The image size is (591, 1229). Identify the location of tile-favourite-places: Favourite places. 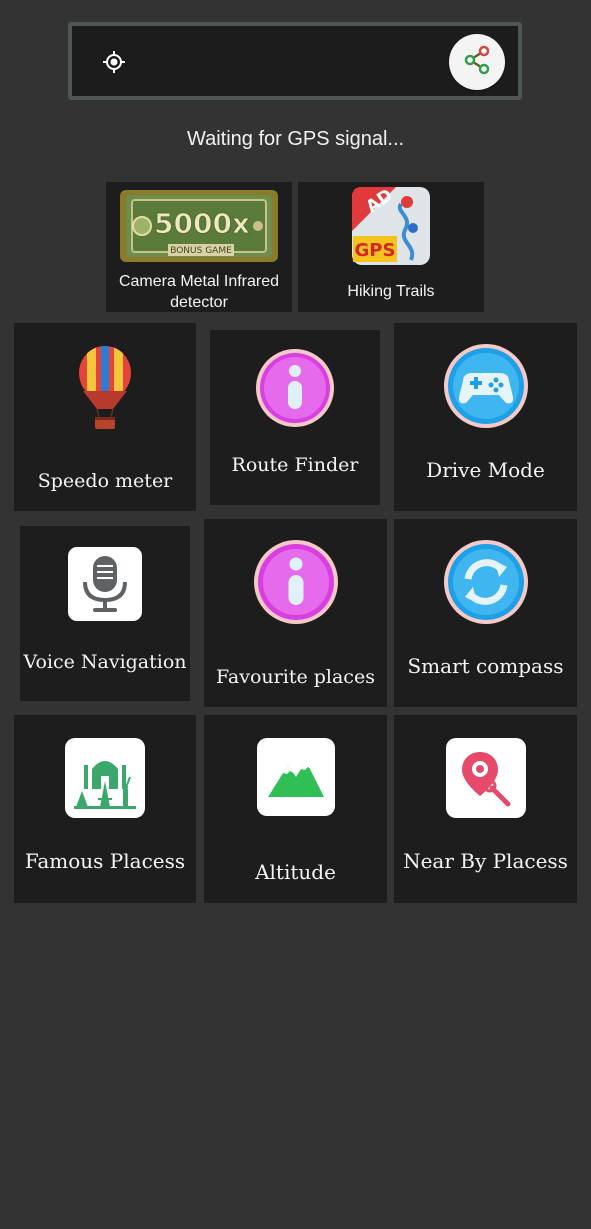
(295, 613).